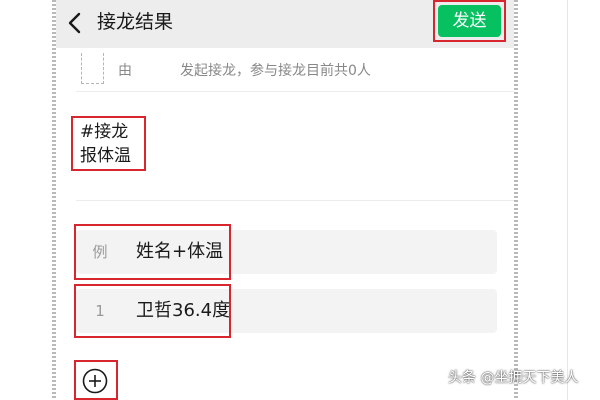 The height and width of the screenshot is (400, 600). I want to click on page-margin-left, so click(27, 200).